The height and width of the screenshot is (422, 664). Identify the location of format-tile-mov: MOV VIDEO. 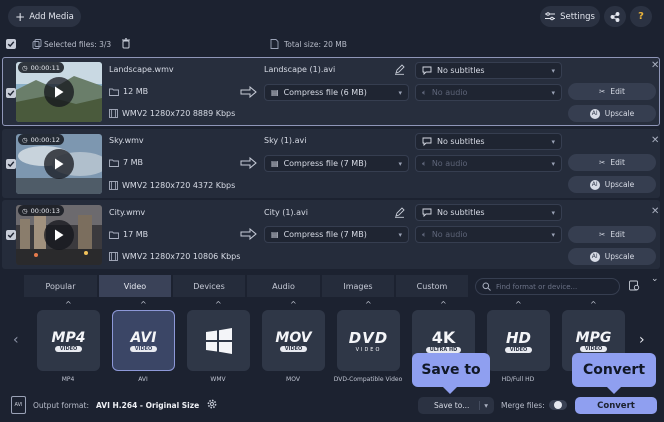
(293, 340).